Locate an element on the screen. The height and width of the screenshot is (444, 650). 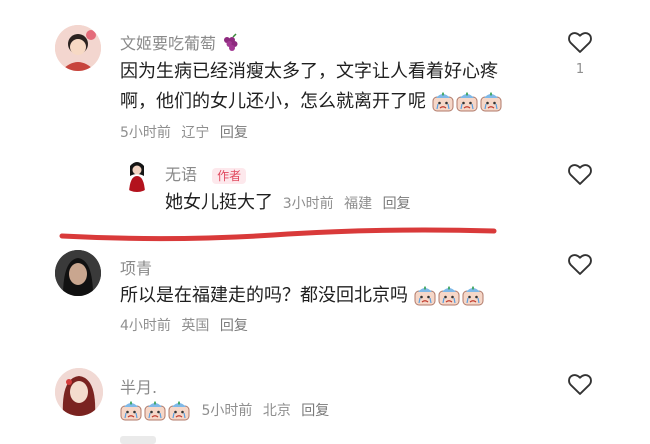
comment-text: 她女儿挺大了 3小时前 福建 回复 is located at coordinates (291, 203).